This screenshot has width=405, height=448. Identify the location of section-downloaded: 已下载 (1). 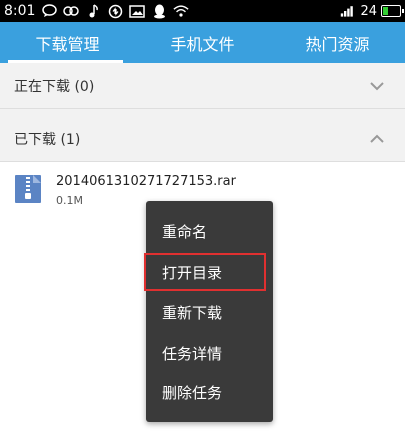
(202, 139).